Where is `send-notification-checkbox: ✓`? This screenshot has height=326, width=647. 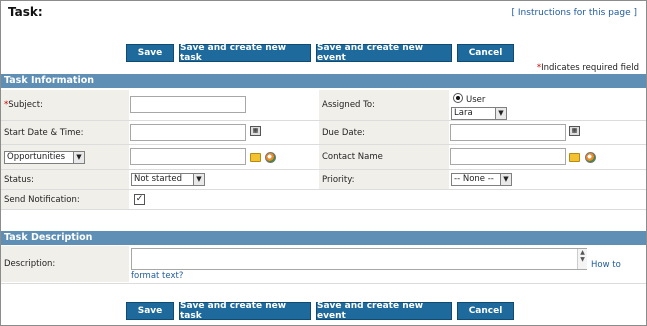
send-notification-checkbox: ✓ is located at coordinates (139, 199).